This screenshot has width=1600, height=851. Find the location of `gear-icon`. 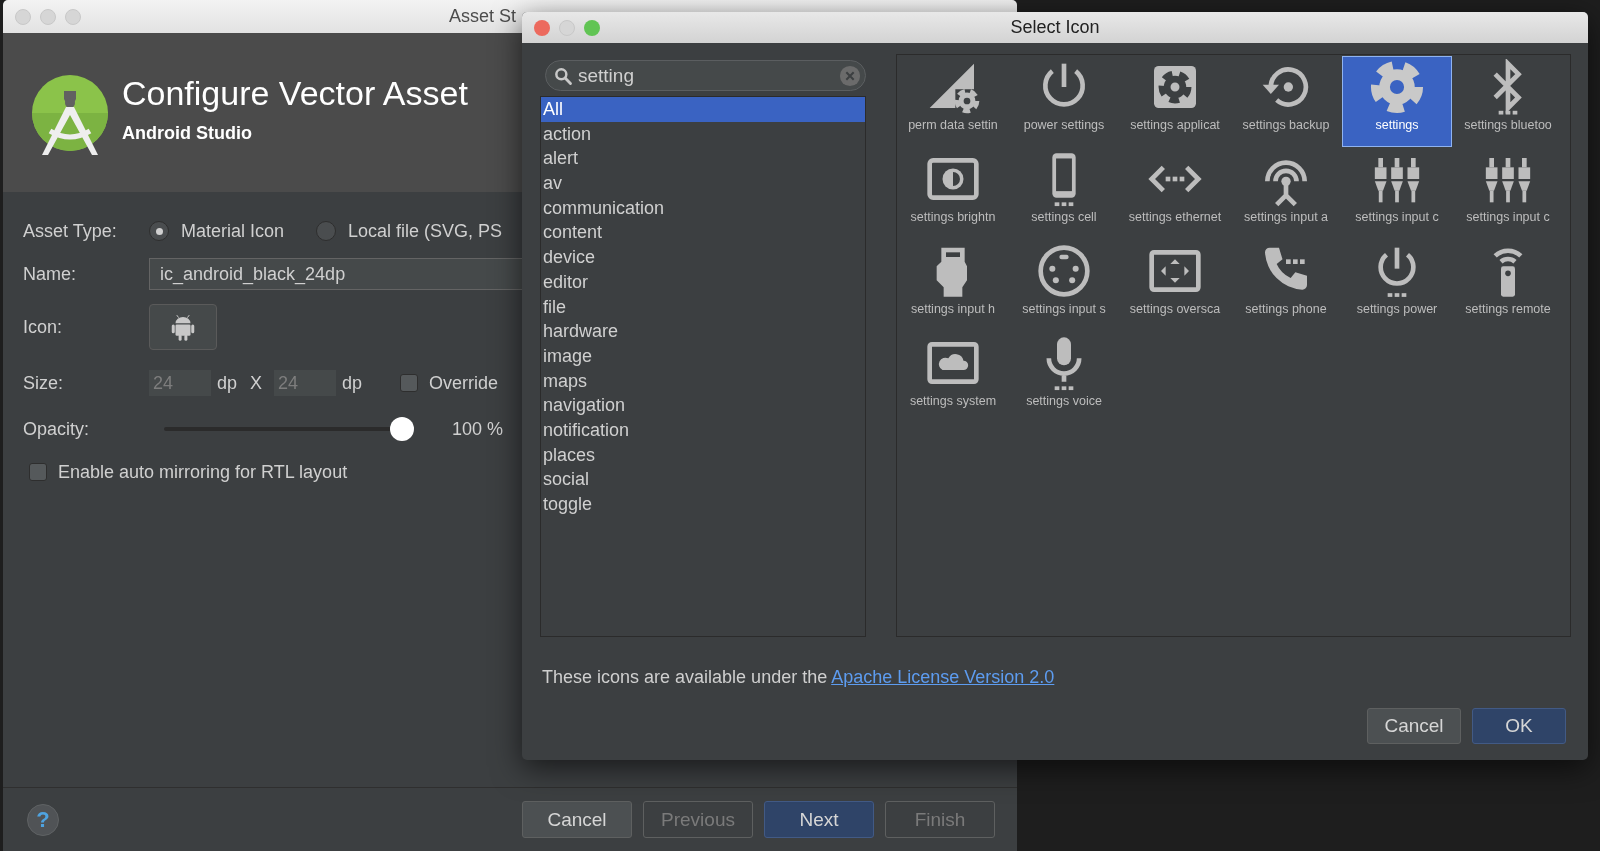

gear-icon is located at coordinates (1397, 87).